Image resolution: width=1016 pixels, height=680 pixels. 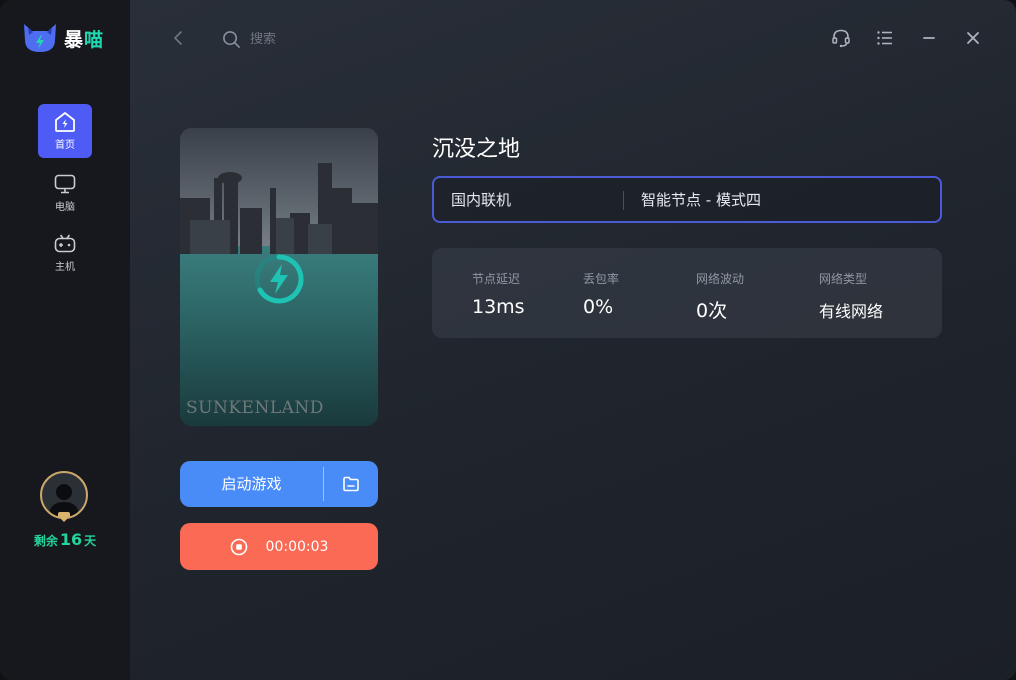 What do you see at coordinates (65, 122) in the screenshot?
I see `home-icon` at bounding box center [65, 122].